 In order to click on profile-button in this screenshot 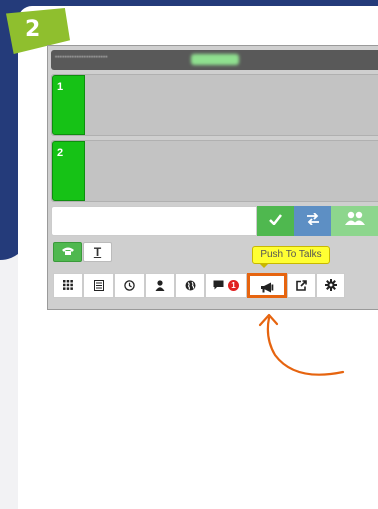, I will do `click(160, 285)`.